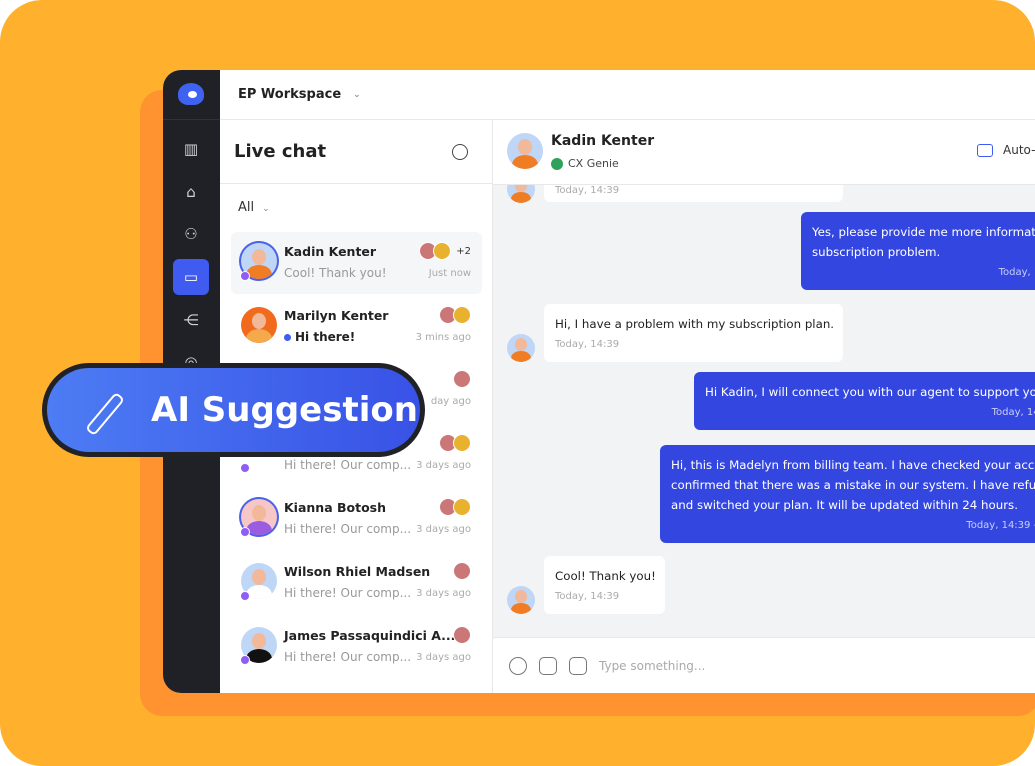 This screenshot has width=1035, height=766. Describe the element at coordinates (627, 95) in the screenshot. I see `workspace-selector: EP Workspace ⌄` at that location.